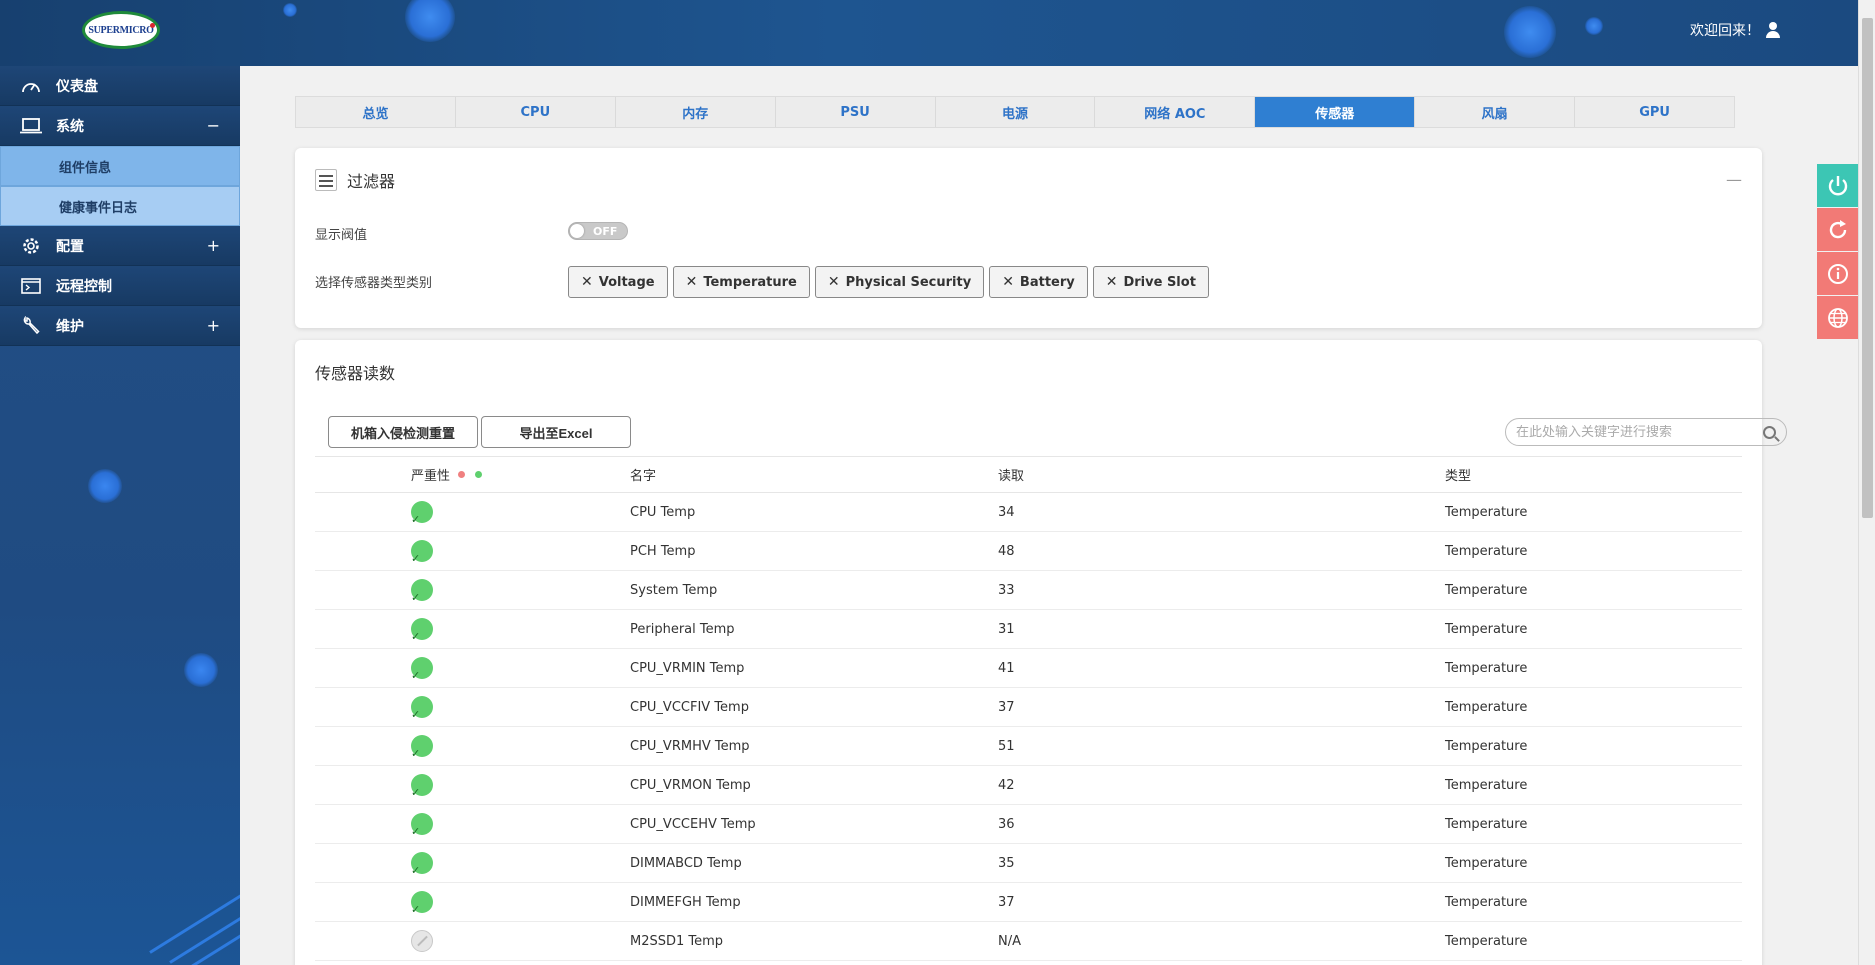 This screenshot has width=1875, height=965. Describe the element at coordinates (120, 206) in the screenshot. I see `sidebar-subitem-health-event-log: 健康事件日志` at that location.